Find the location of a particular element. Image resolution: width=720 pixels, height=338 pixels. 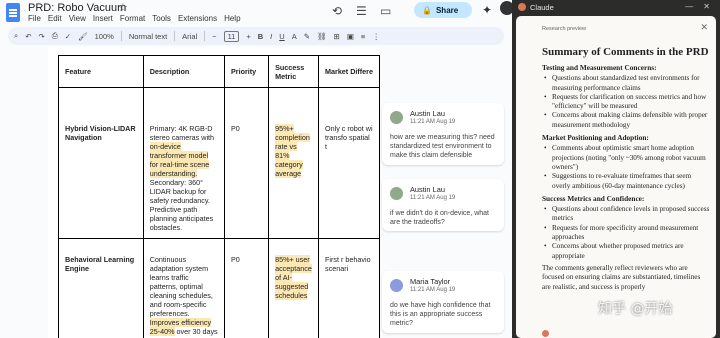

gemini-icon: ✦ is located at coordinates (487, 10).